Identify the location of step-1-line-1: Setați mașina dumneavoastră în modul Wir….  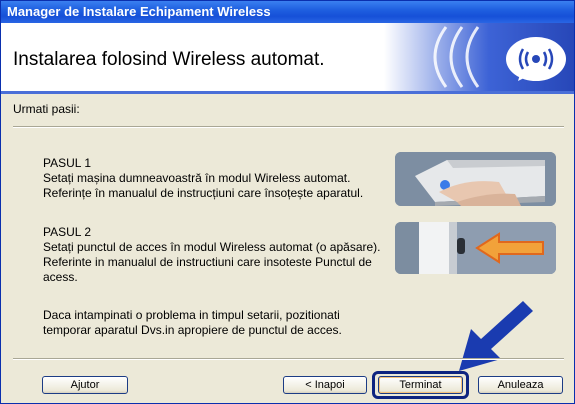
(197, 178).